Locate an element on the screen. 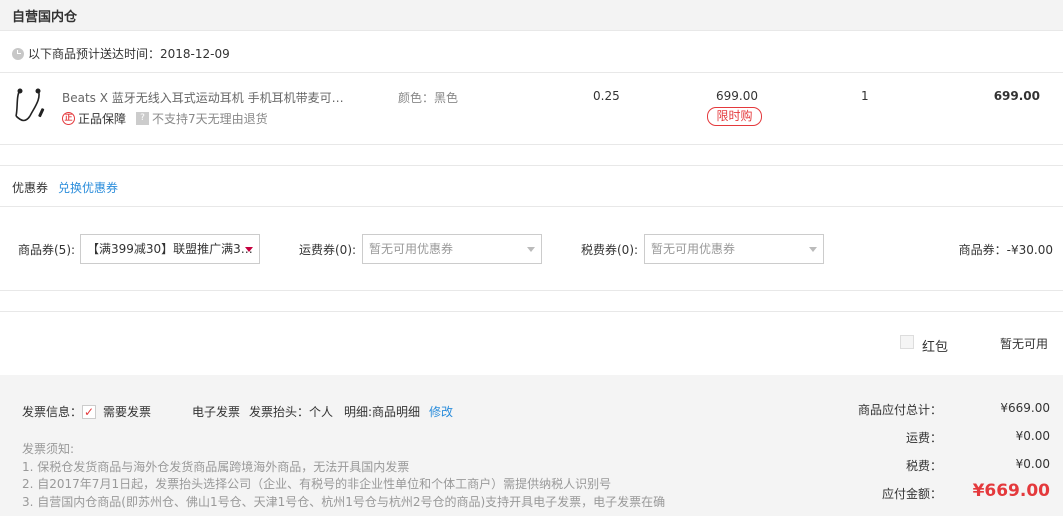 The image size is (1063, 516). flash-sale-tag: 限时购 is located at coordinates (734, 116).